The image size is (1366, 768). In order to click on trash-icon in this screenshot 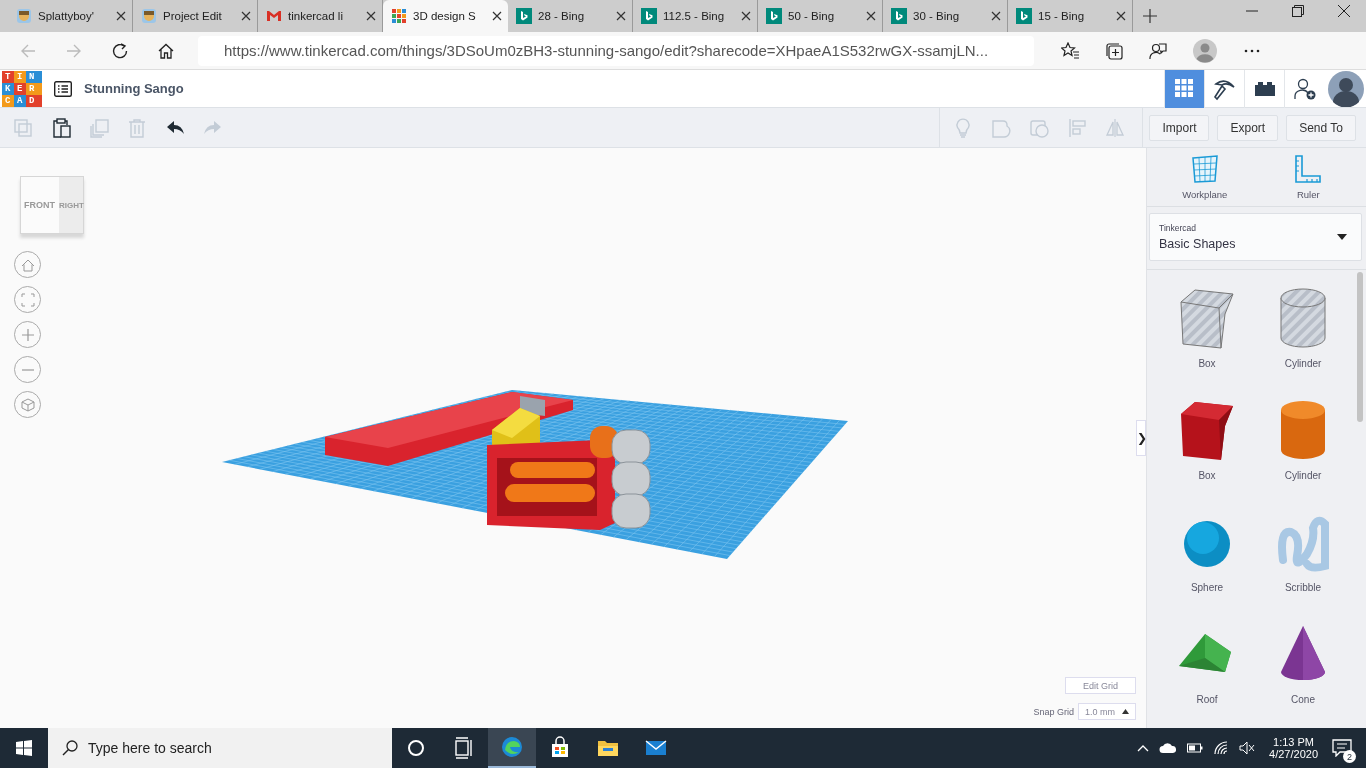, I will do `click(137, 127)`.